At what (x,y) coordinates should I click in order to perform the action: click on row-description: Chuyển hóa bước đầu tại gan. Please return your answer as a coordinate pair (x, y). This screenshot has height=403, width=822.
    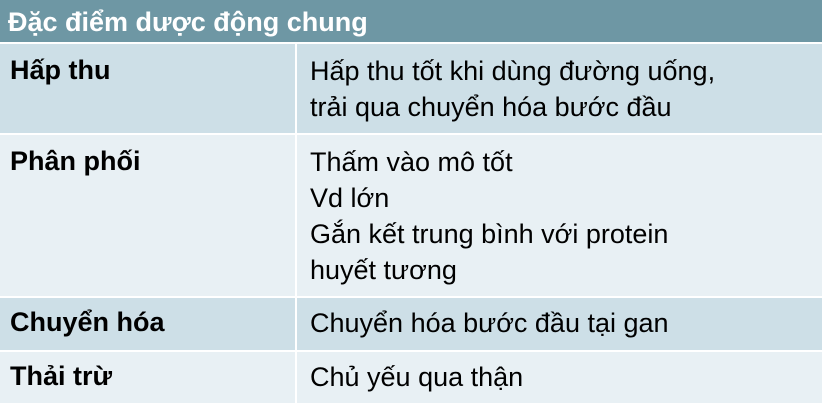
    Looking at the image, I should click on (559, 324).